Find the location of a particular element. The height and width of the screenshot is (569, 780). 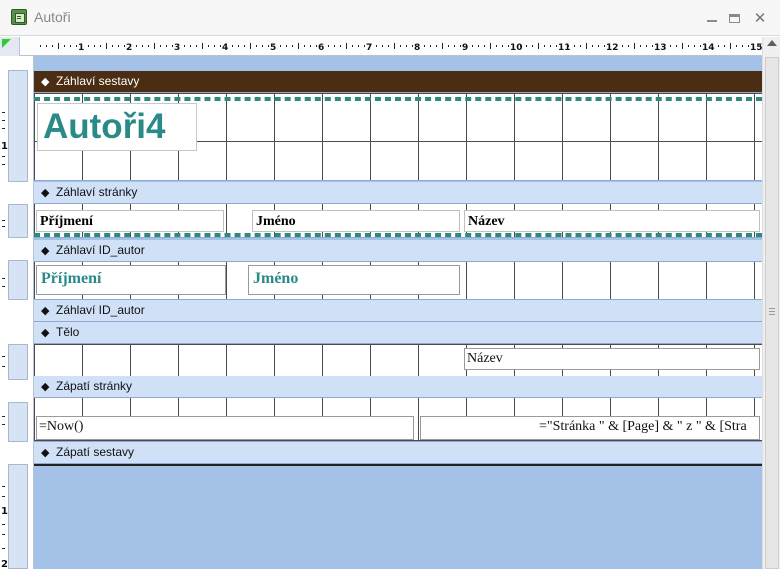

vertical-ruler: 1 1 2 is located at coordinates (17, 312).